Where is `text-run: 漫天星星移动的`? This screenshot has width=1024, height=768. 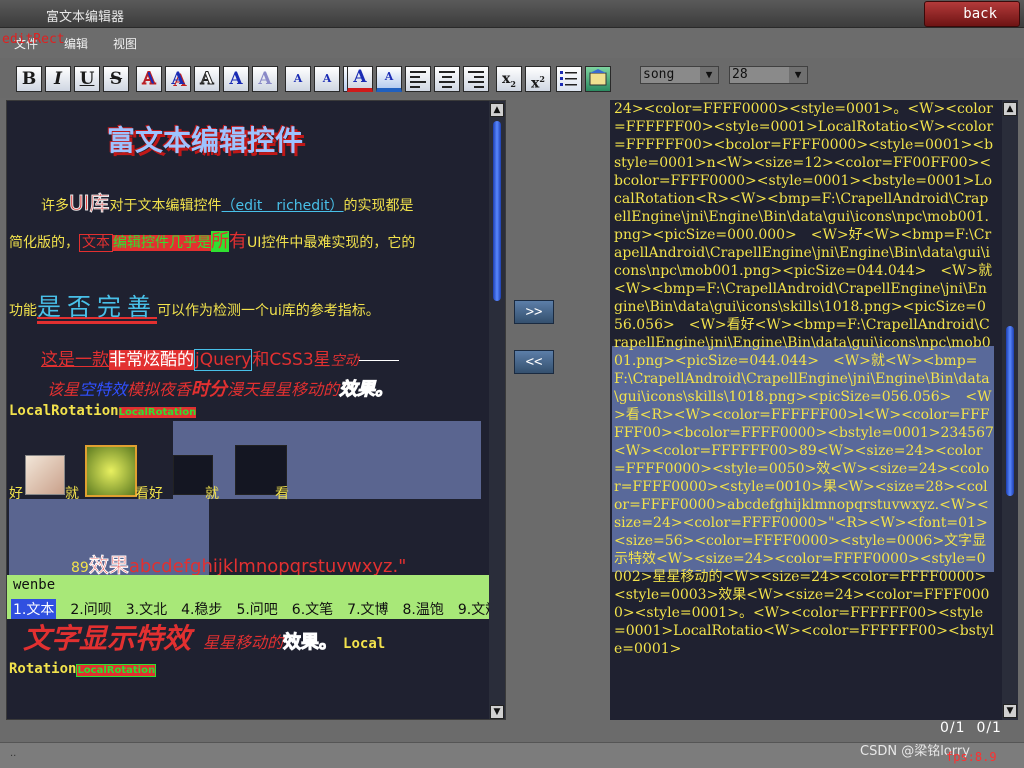
text-run: 漫天星星移动的 is located at coordinates (283, 389).